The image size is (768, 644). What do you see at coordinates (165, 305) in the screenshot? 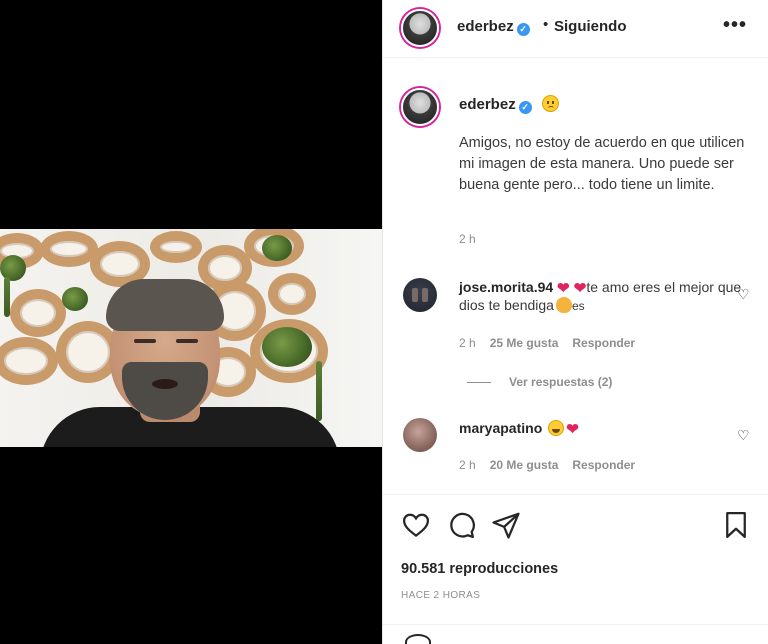
I see `person-hair` at bounding box center [165, 305].